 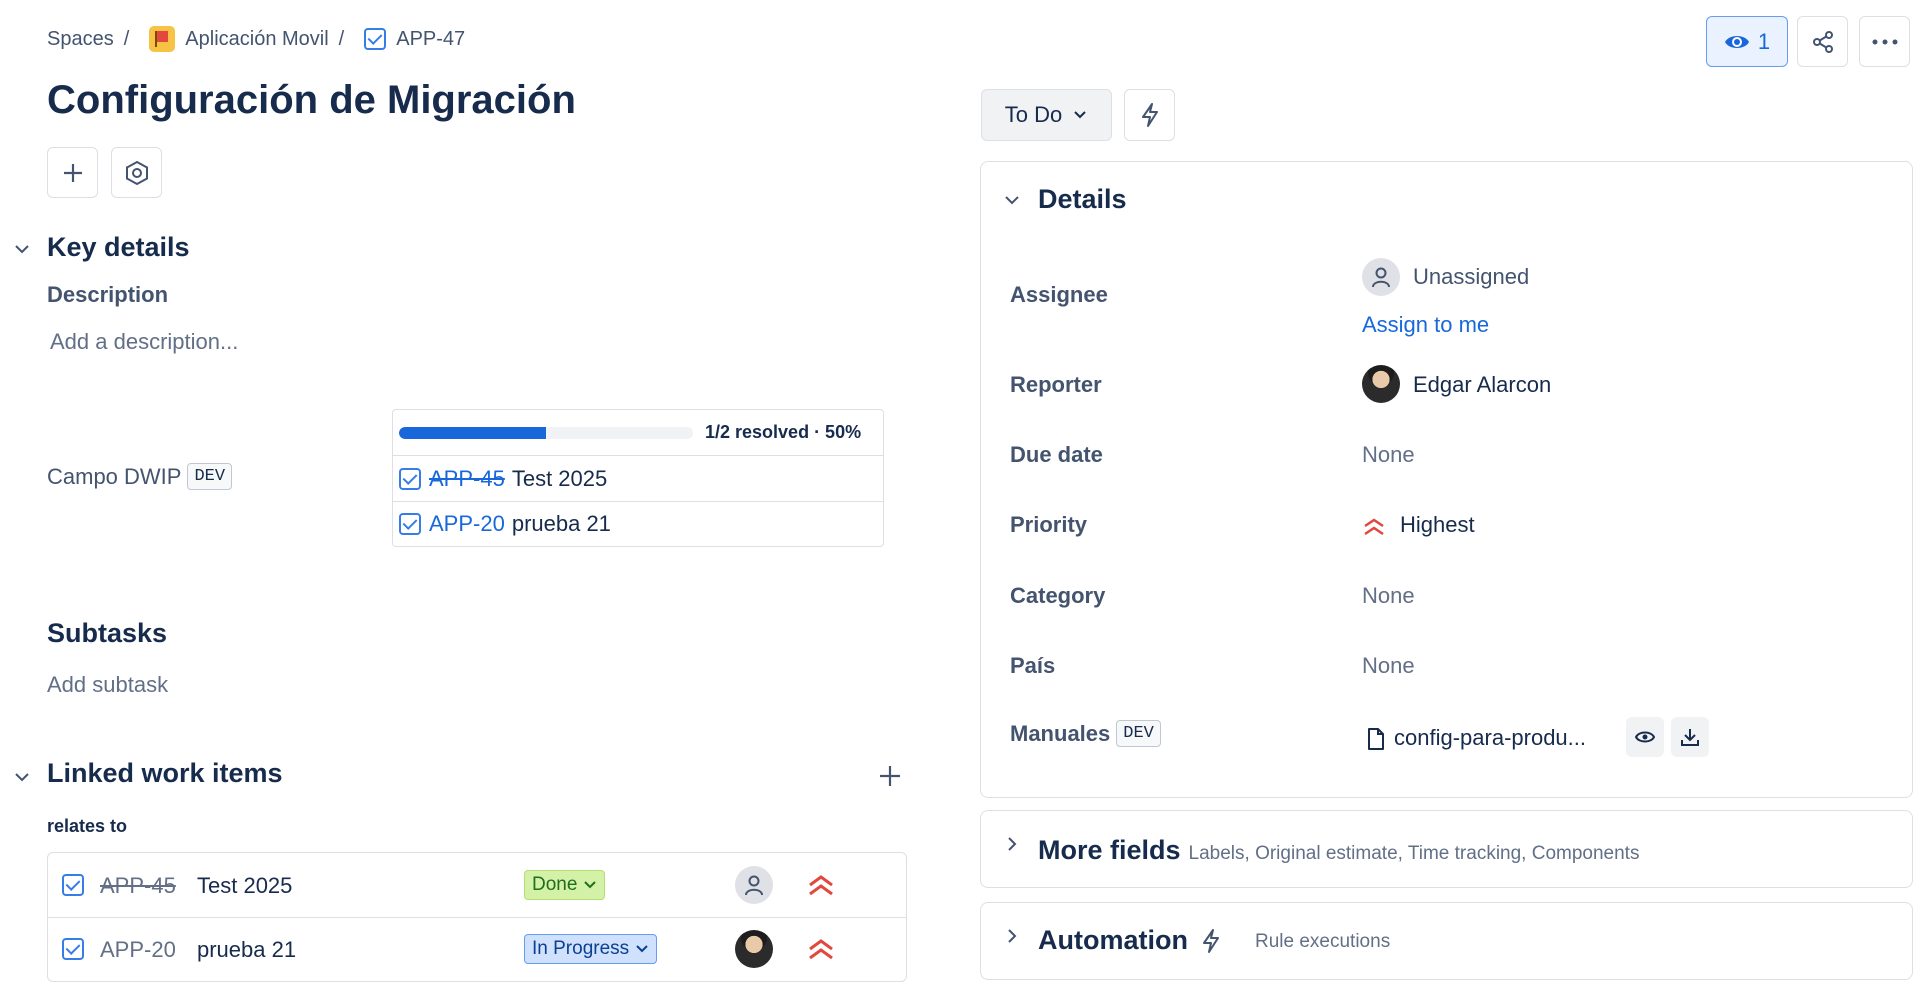 What do you see at coordinates (472, 432) in the screenshot?
I see `progress-fill` at bounding box center [472, 432].